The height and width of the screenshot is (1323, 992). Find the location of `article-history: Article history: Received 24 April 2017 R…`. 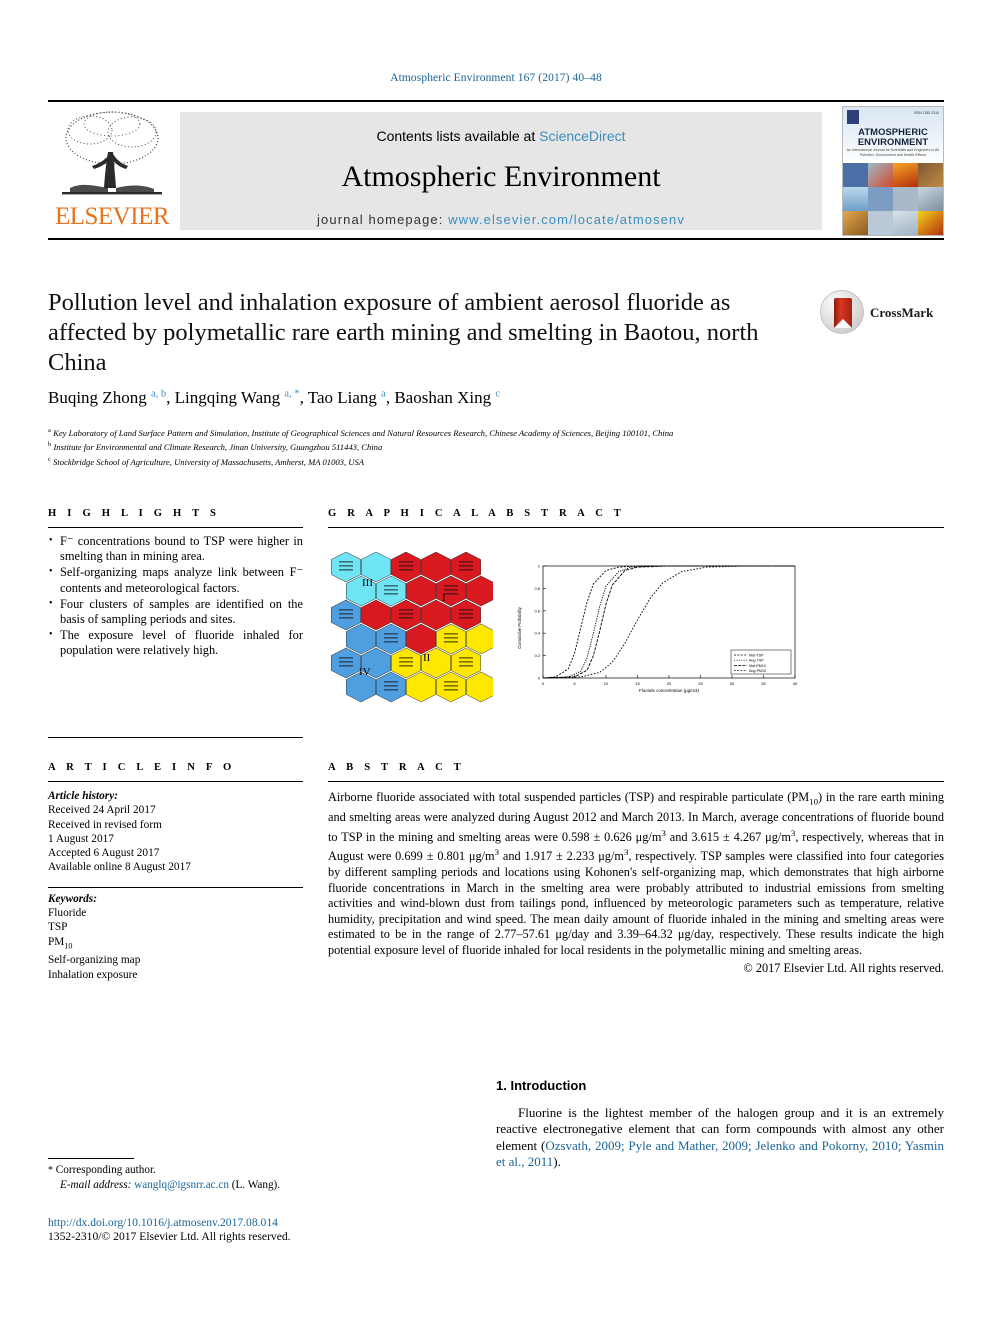

article-history: Article history: Received 24 April 2017 R… is located at coordinates (175, 832).